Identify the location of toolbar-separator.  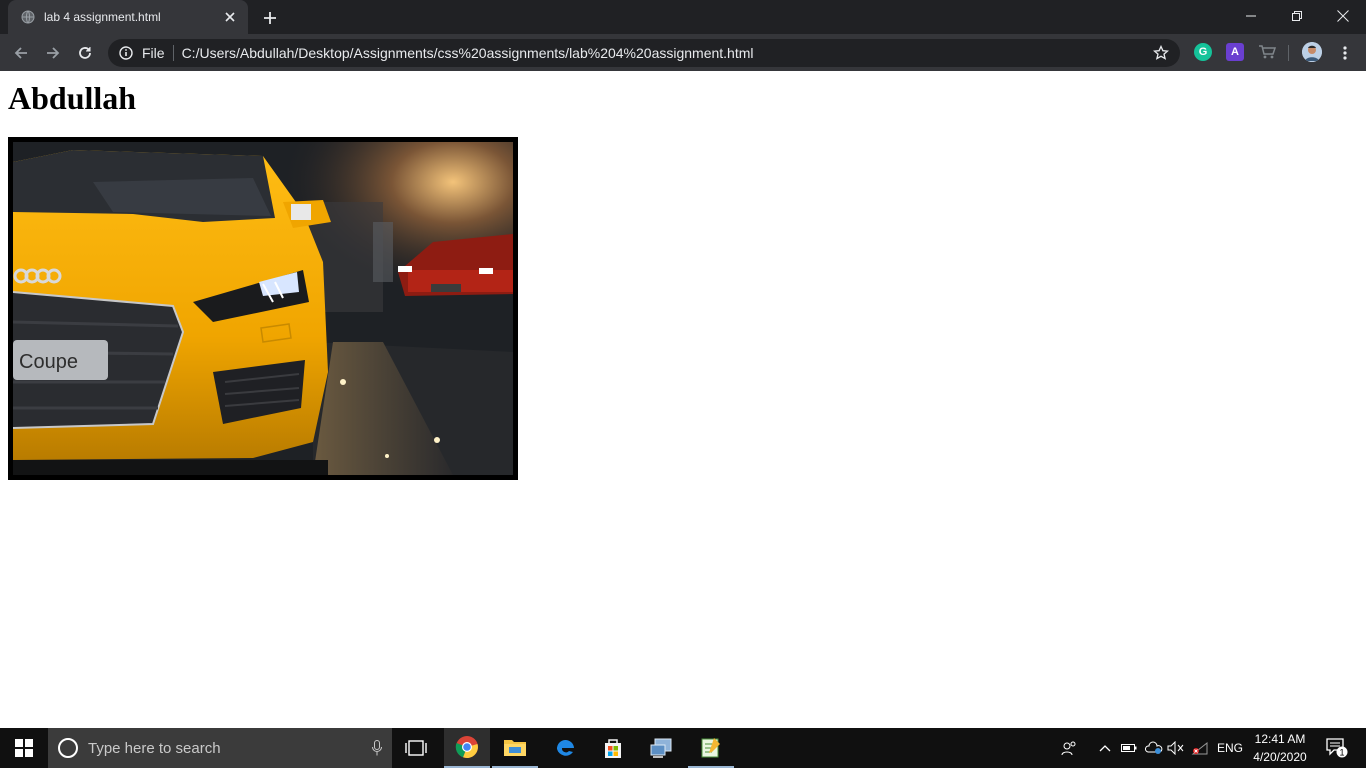
(1288, 53).